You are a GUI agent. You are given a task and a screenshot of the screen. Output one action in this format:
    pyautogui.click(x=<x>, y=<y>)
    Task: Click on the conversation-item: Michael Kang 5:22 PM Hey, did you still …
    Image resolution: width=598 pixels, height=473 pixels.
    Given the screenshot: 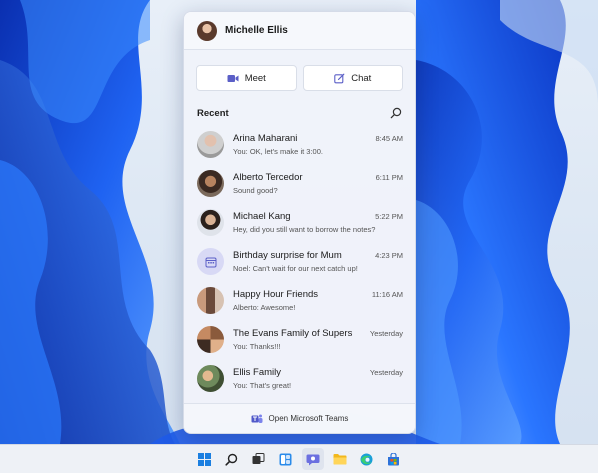 What is the action you would take?
    pyautogui.click(x=299, y=222)
    